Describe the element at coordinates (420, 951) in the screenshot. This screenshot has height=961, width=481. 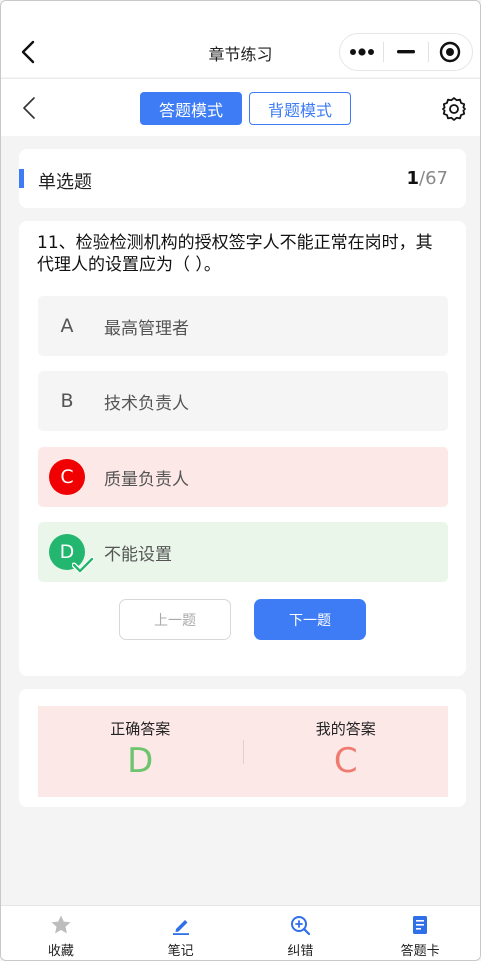
I see `tab-label: 答题卡` at that location.